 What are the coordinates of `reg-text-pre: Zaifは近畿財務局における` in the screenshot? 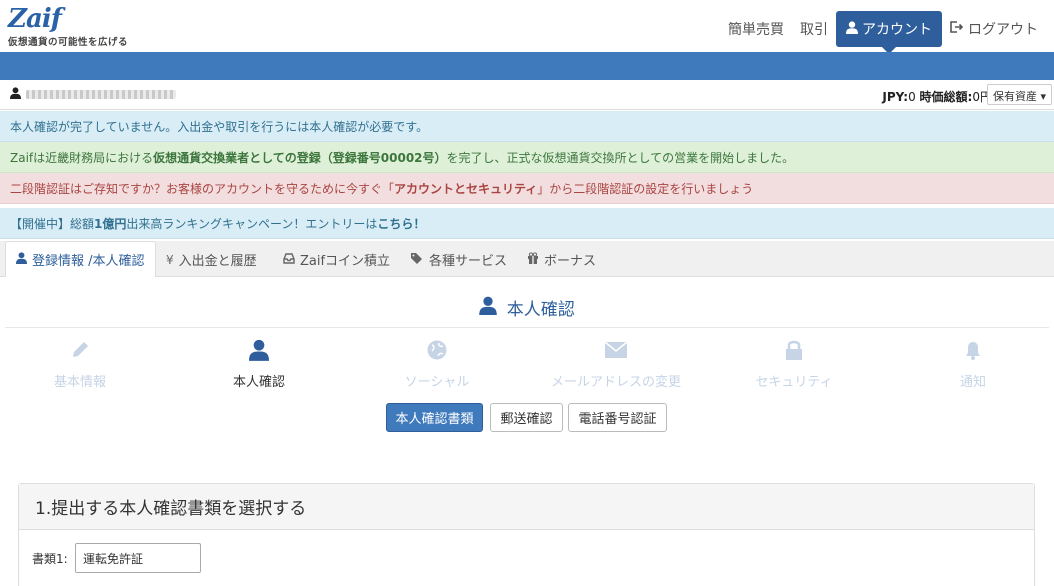 It's located at (82, 157).